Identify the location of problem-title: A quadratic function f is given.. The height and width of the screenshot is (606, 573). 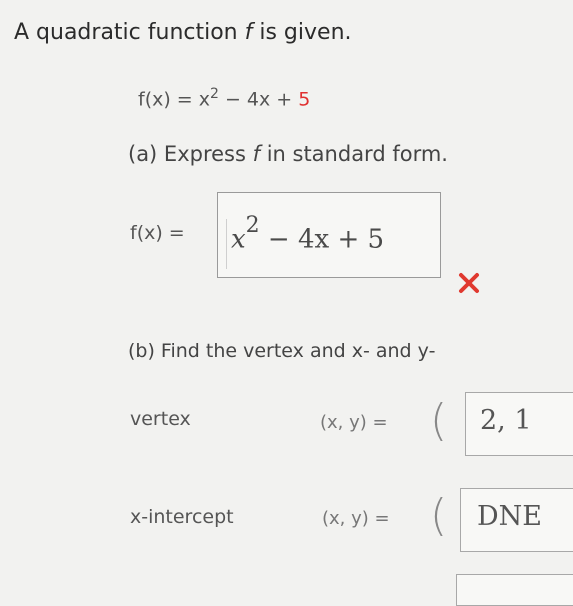
(183, 32).